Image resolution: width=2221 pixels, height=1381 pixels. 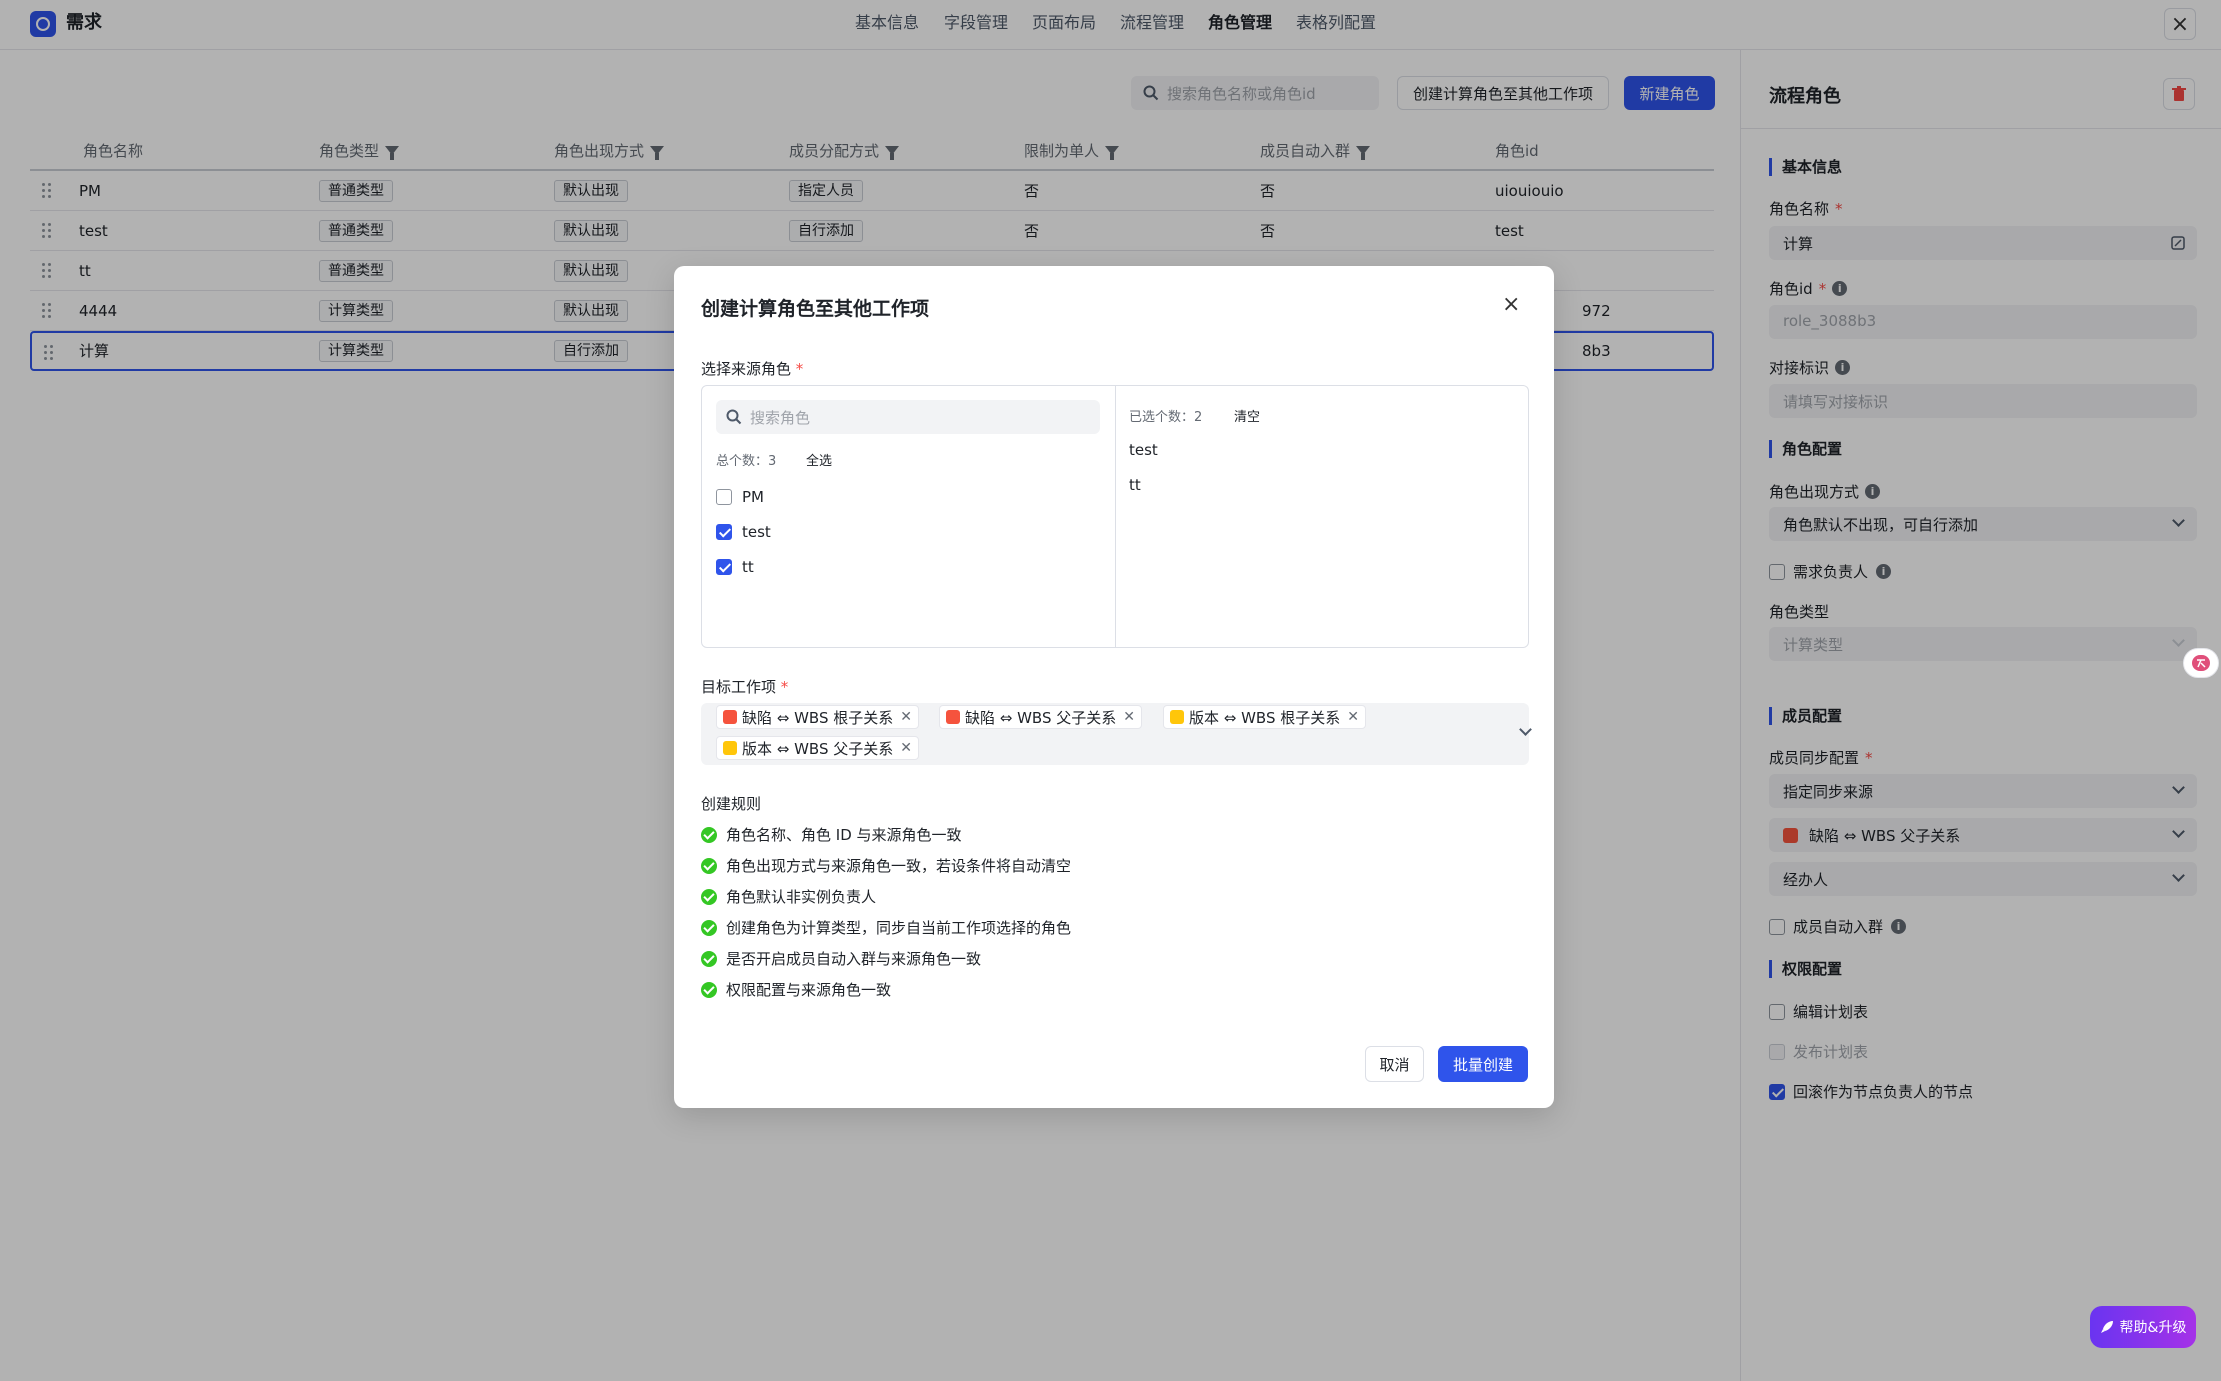 What do you see at coordinates (1394, 1064) in the screenshot?
I see `cancel-button: 取消` at bounding box center [1394, 1064].